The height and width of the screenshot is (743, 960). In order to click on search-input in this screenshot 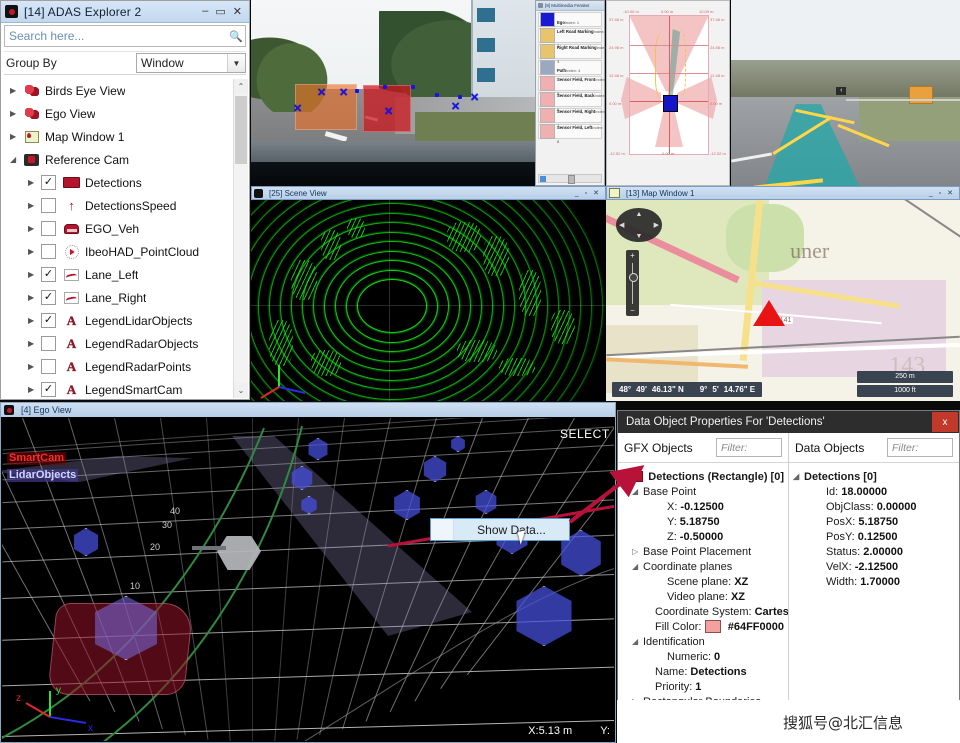, I will do `click(116, 36)`.